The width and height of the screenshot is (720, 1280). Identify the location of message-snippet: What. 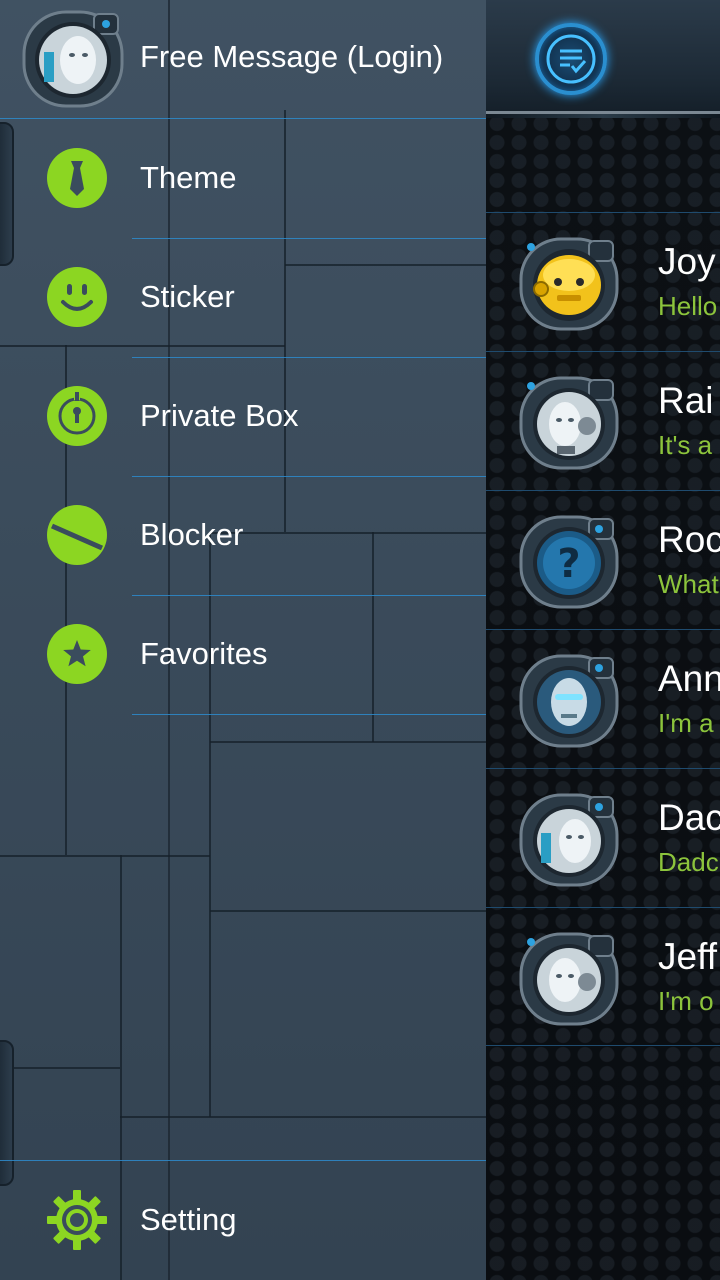
(688, 584).